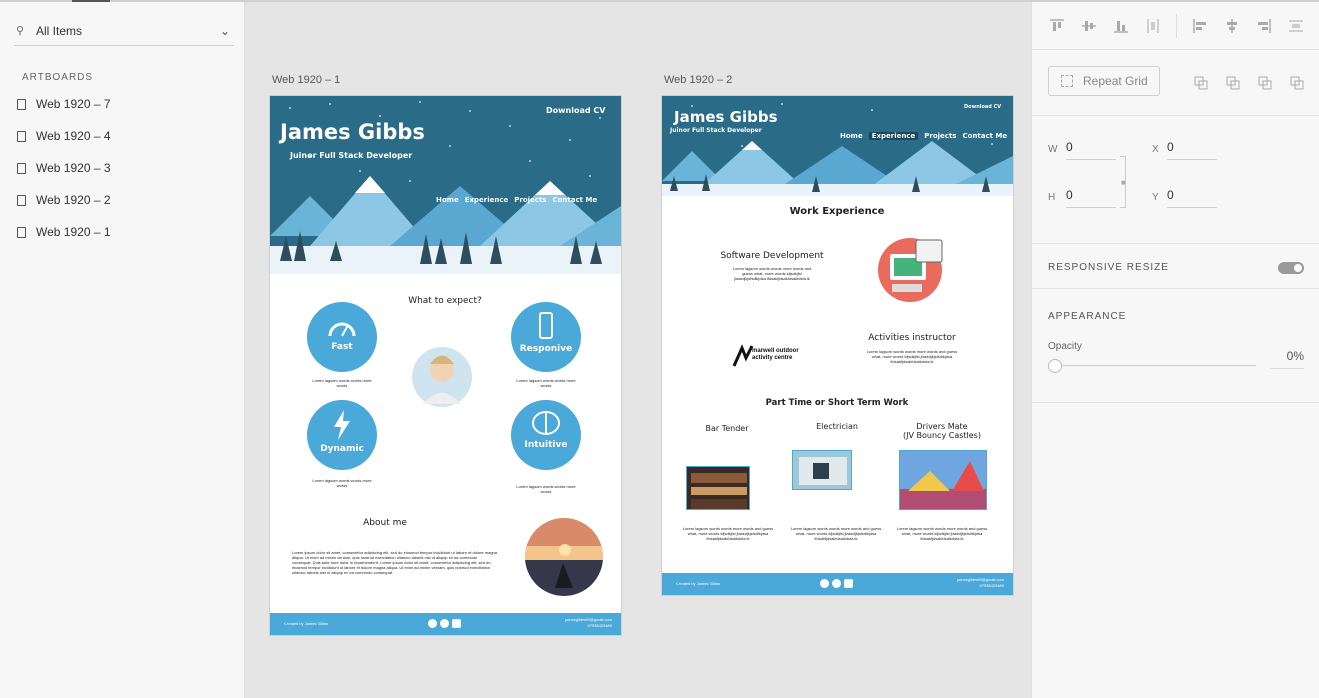 The width and height of the screenshot is (1319, 698). Describe the element at coordinates (1265, 83) in the screenshot. I see `intersect-icon` at that location.